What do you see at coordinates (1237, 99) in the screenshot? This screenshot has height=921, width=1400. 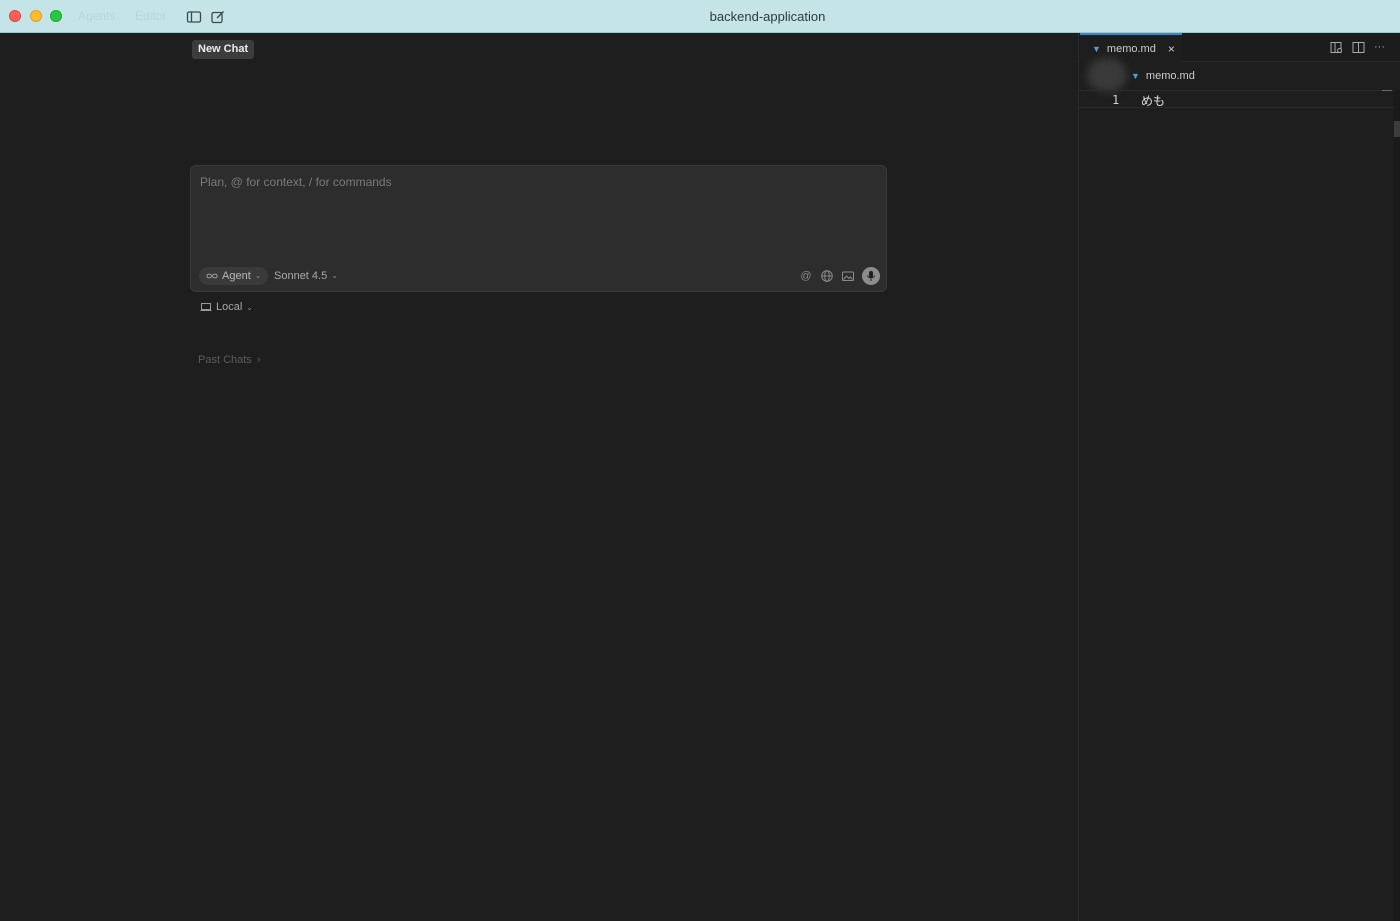 I see `code-line: 1 めも` at bounding box center [1237, 99].